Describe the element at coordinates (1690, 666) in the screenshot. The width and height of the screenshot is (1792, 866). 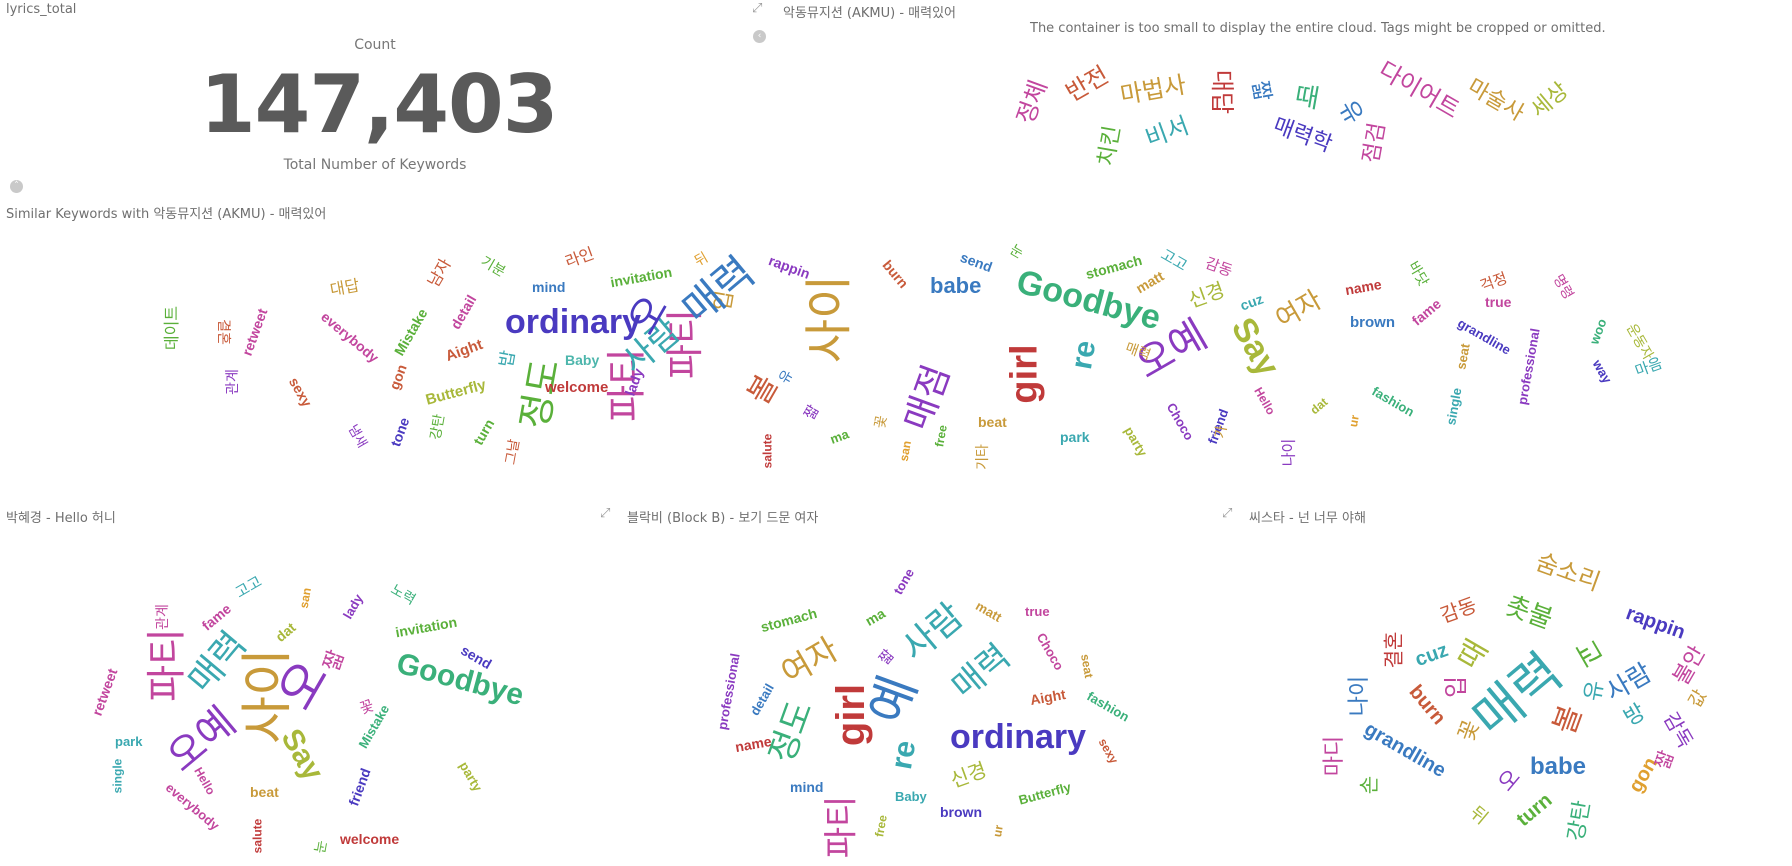
I see `cloud-word: 불안` at that location.